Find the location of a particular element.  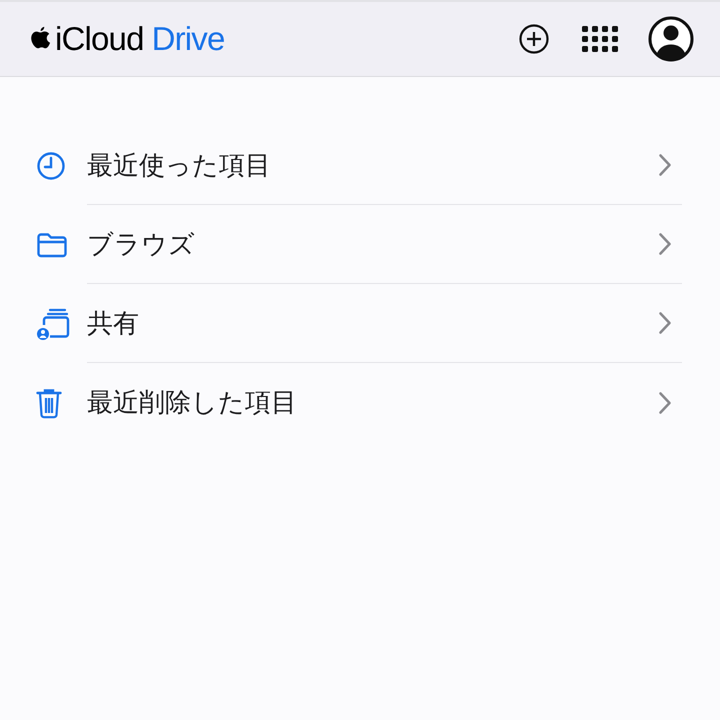

menu-item: ブラウズ is located at coordinates (141, 244).